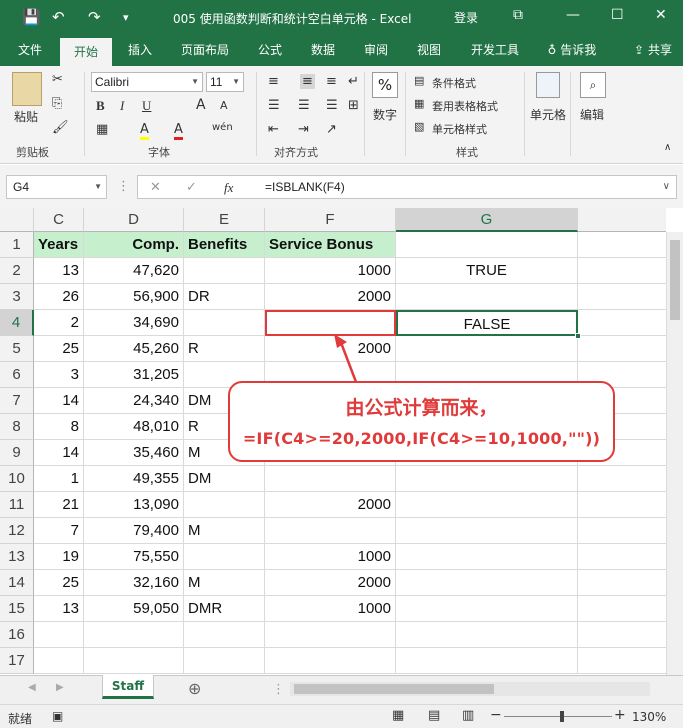  What do you see at coordinates (224, 479) in the screenshot?
I see `data-cell: DM` at bounding box center [224, 479].